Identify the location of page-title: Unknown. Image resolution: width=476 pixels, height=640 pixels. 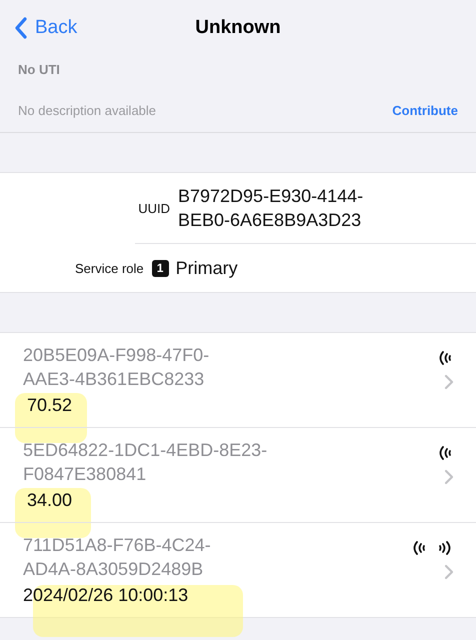
(238, 27).